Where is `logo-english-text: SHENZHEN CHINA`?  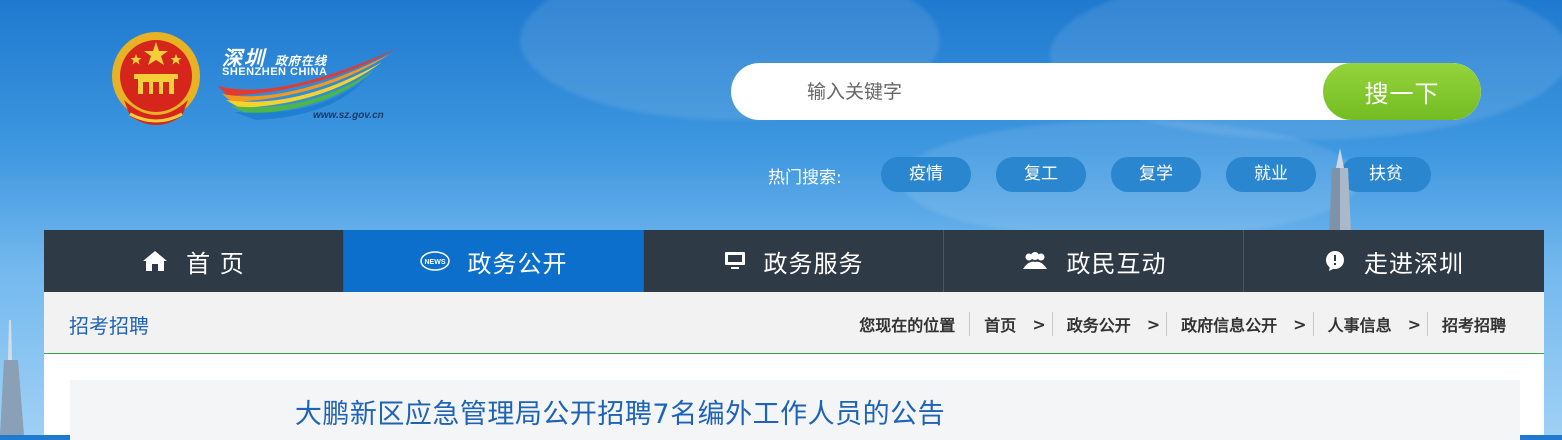 logo-english-text: SHENZHEN CHINA is located at coordinates (275, 72).